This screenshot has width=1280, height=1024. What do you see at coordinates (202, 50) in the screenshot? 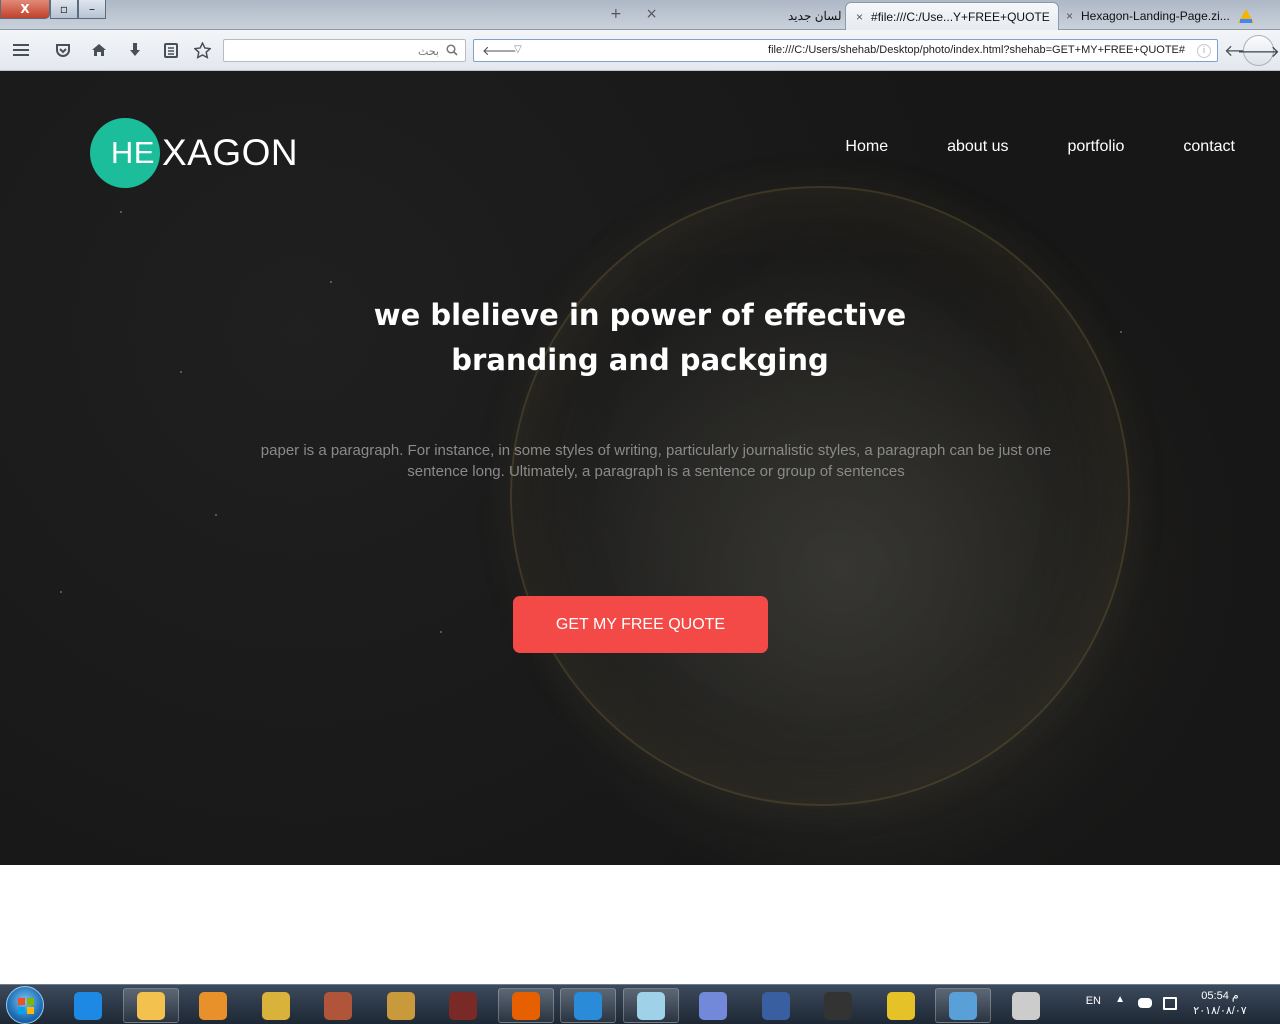
I see `bookmark-star-icon` at bounding box center [202, 50].